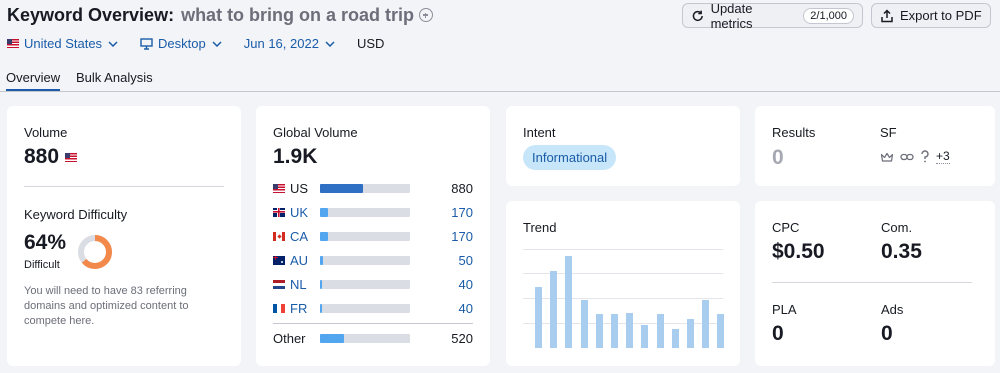 The image size is (1000, 373). I want to click on country-row-au: AU 50, so click(373, 260).